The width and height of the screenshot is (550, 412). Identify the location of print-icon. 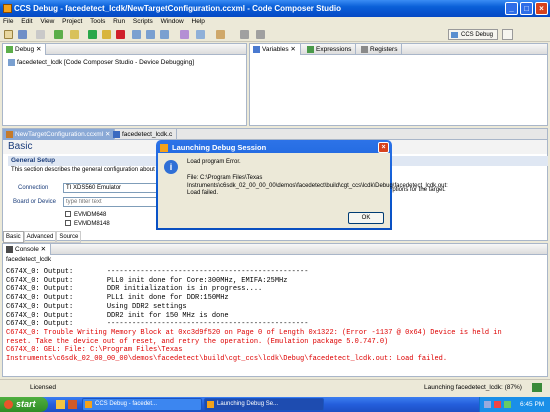
(40, 34).